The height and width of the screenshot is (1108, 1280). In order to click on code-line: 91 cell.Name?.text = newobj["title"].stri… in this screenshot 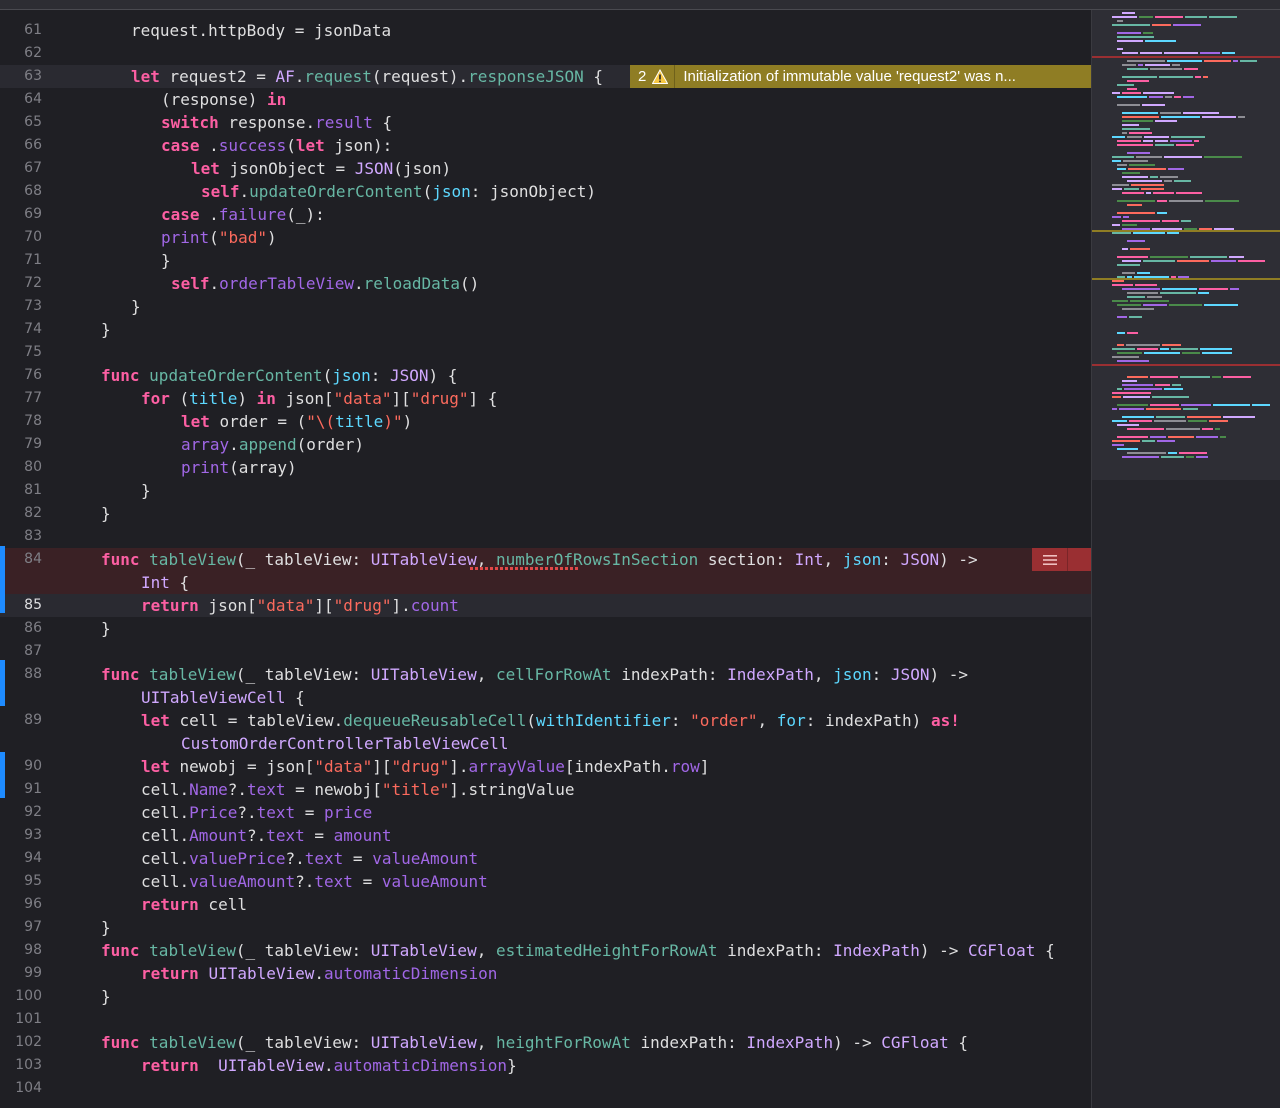, I will do `click(545, 789)`.